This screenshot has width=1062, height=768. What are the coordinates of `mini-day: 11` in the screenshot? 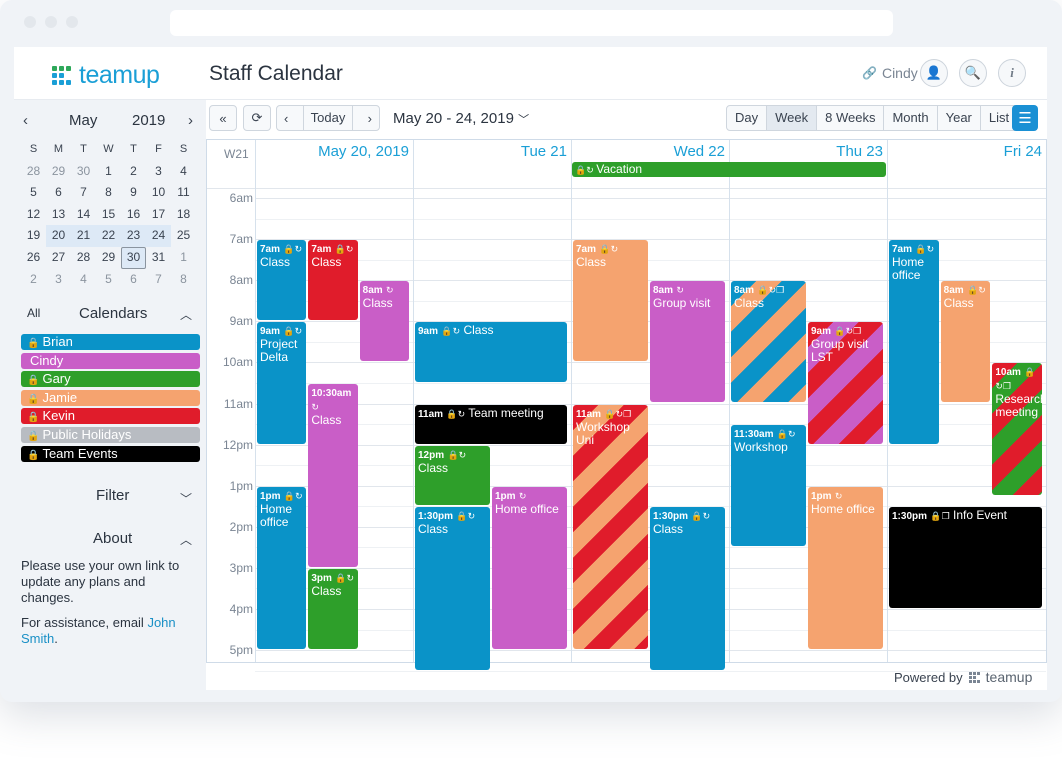 It's located at (183, 193).